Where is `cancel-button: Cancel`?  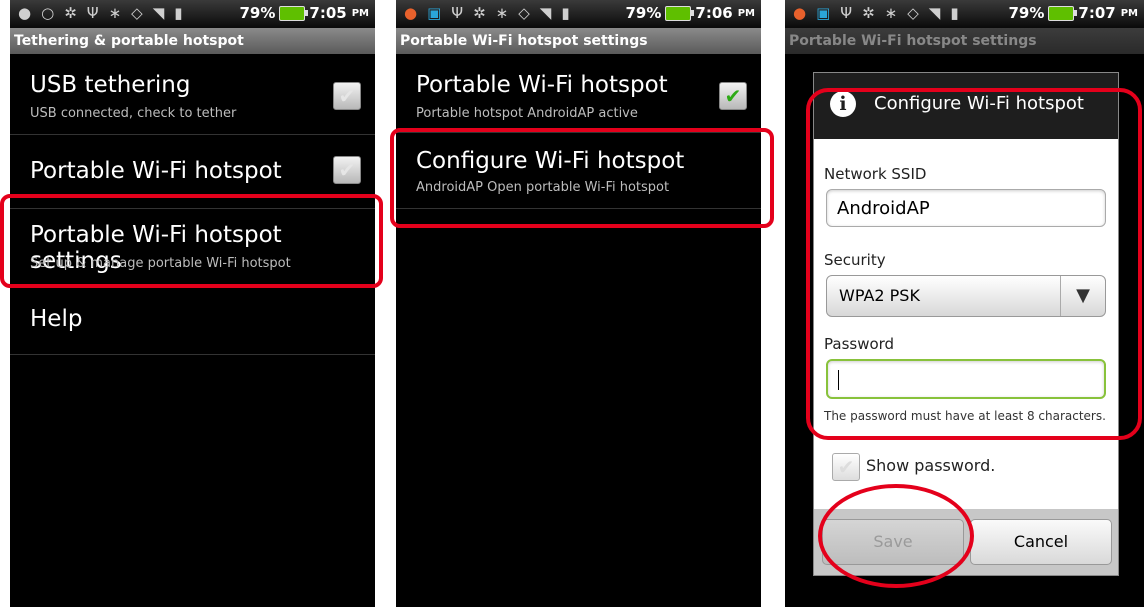
cancel-button: Cancel is located at coordinates (1041, 542).